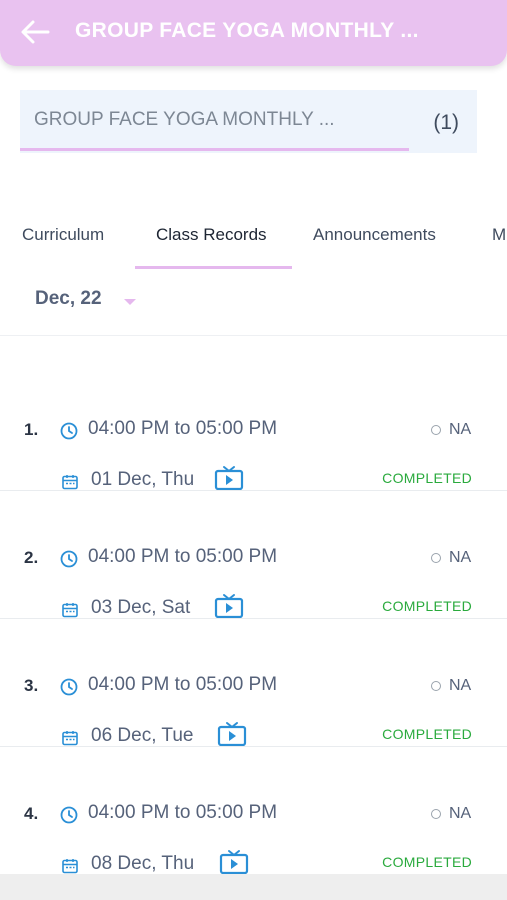  What do you see at coordinates (214, 149) in the screenshot?
I see `course-underline` at bounding box center [214, 149].